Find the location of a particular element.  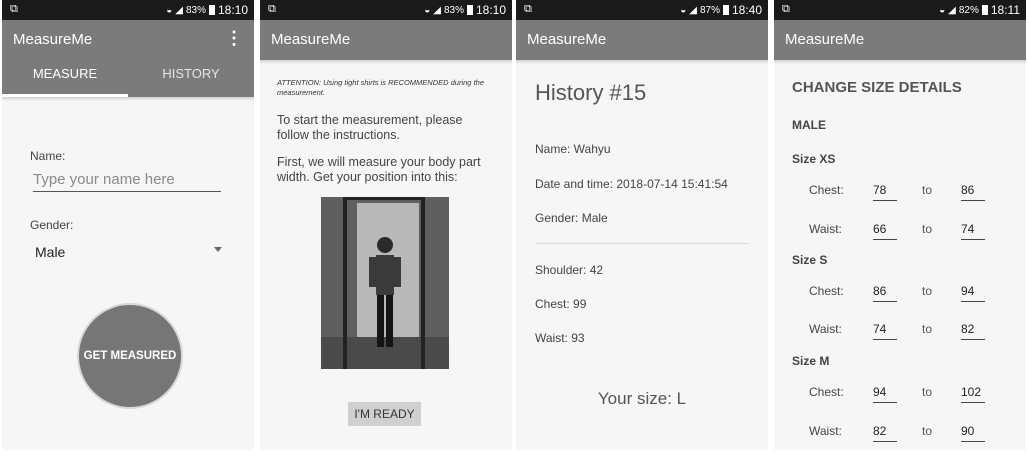

app-bar: MeasureMe ⋮ is located at coordinates (128, 40).